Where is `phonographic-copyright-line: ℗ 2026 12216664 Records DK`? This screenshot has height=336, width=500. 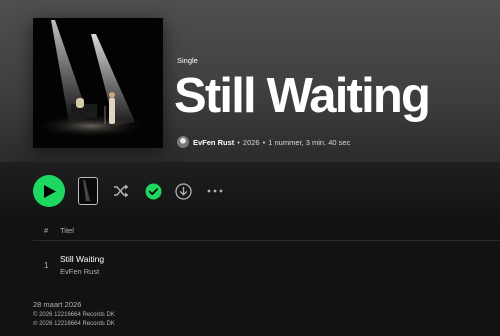 phonographic-copyright-line: ℗ 2026 12216664 Records DK is located at coordinates (74, 324).